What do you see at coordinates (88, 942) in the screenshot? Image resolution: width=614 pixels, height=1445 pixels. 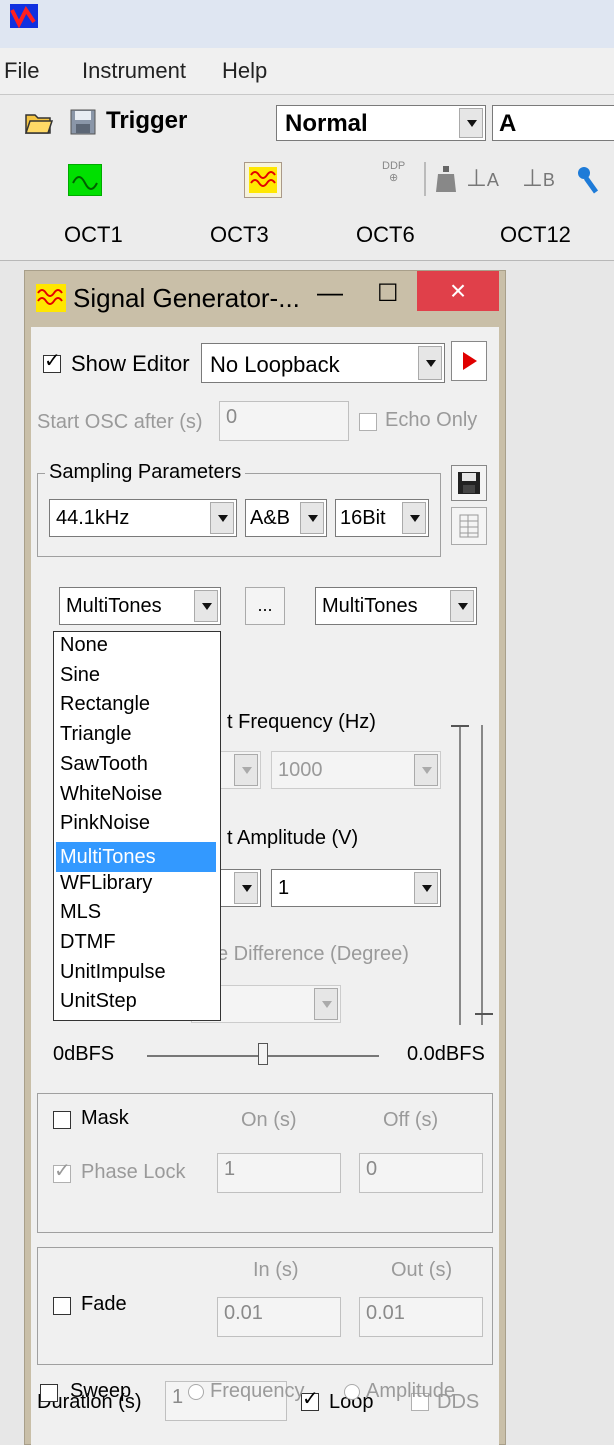 I see `waveform-option-dtmf: DTMF` at bounding box center [88, 942].